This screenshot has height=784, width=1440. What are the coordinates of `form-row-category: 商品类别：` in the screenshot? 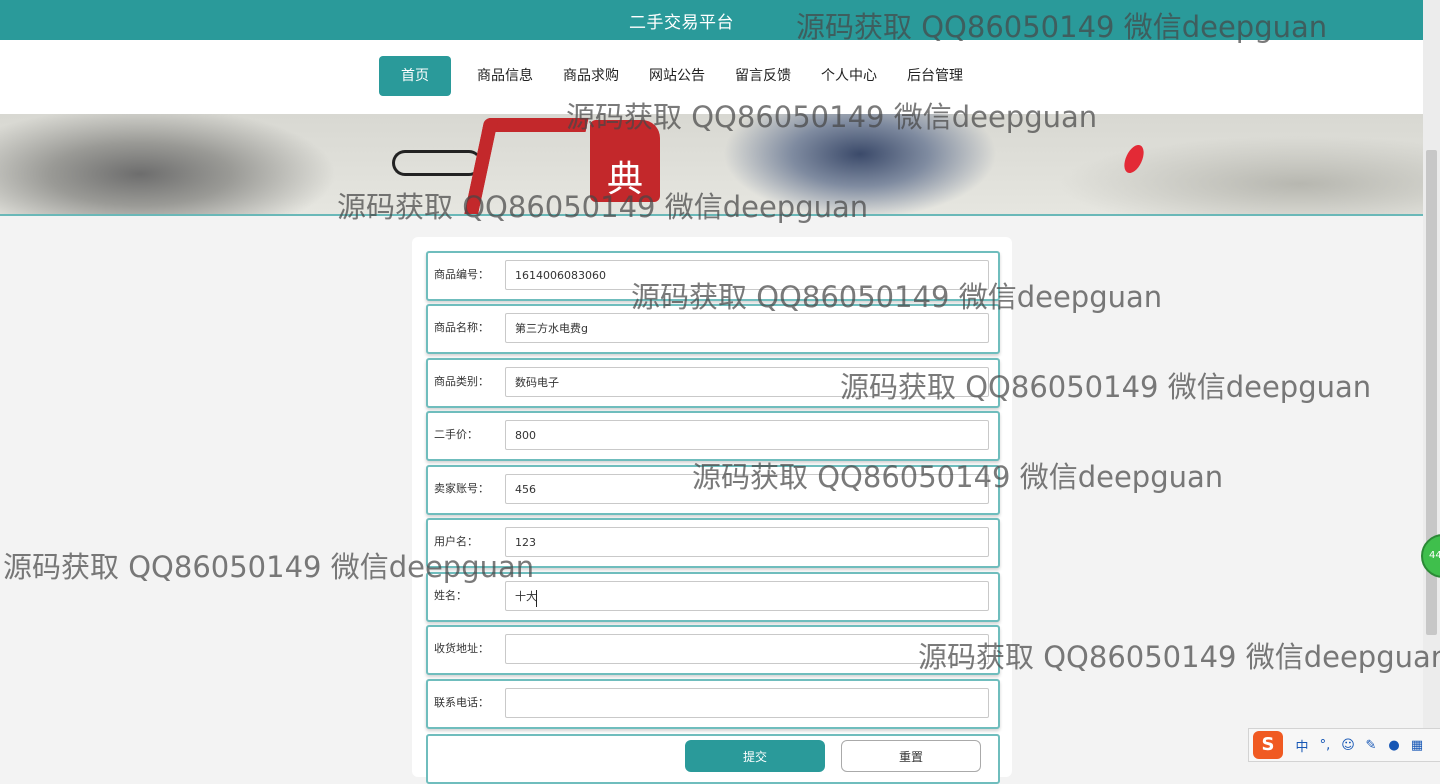 It's located at (713, 383).